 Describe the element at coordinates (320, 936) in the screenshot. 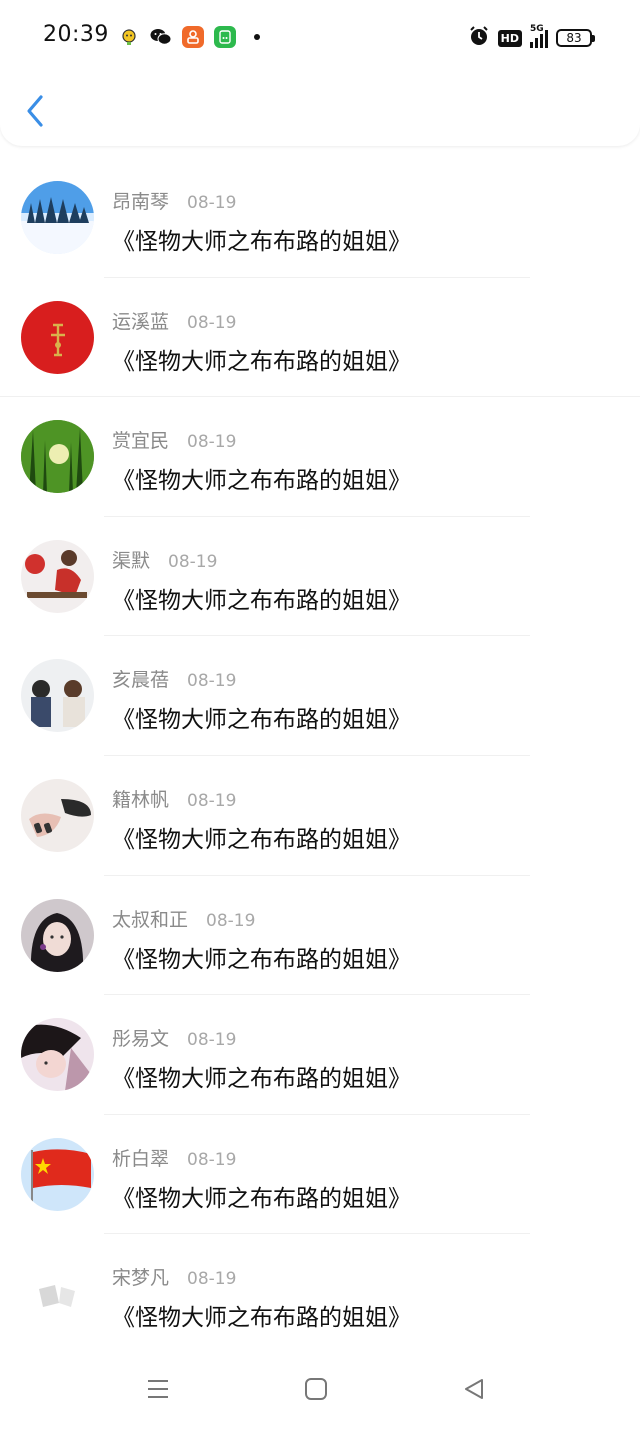

I see `comment-row: 太叔和正 08-19 《怪物大师之布布路的姐姐》` at that location.